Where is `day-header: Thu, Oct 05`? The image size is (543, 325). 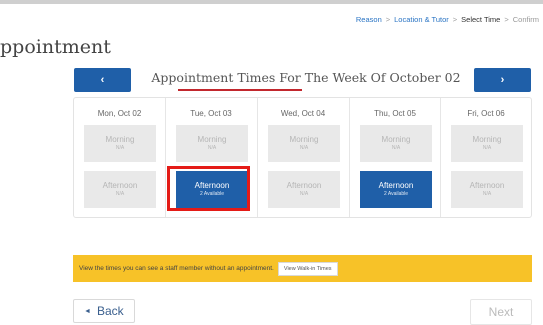
day-header: Thu, Oct 05 is located at coordinates (395, 113).